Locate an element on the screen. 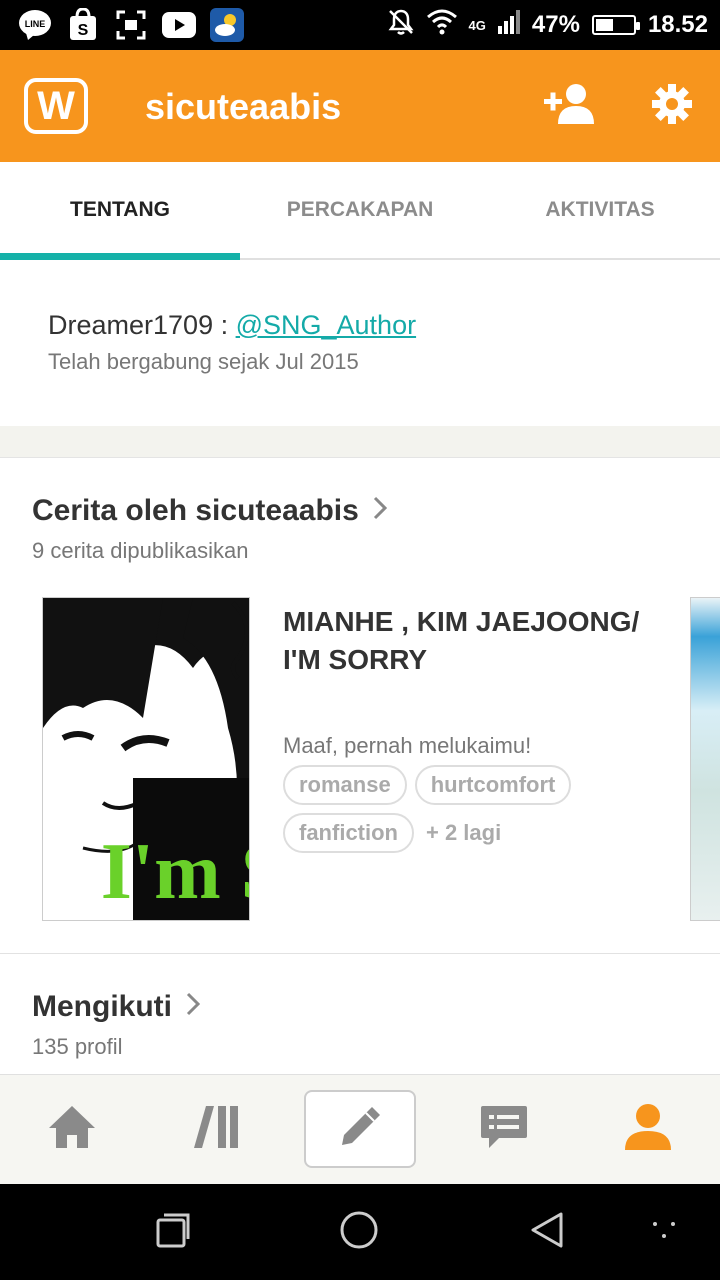 The height and width of the screenshot is (1280, 720). battery-percent: 47% is located at coordinates (555, 24).